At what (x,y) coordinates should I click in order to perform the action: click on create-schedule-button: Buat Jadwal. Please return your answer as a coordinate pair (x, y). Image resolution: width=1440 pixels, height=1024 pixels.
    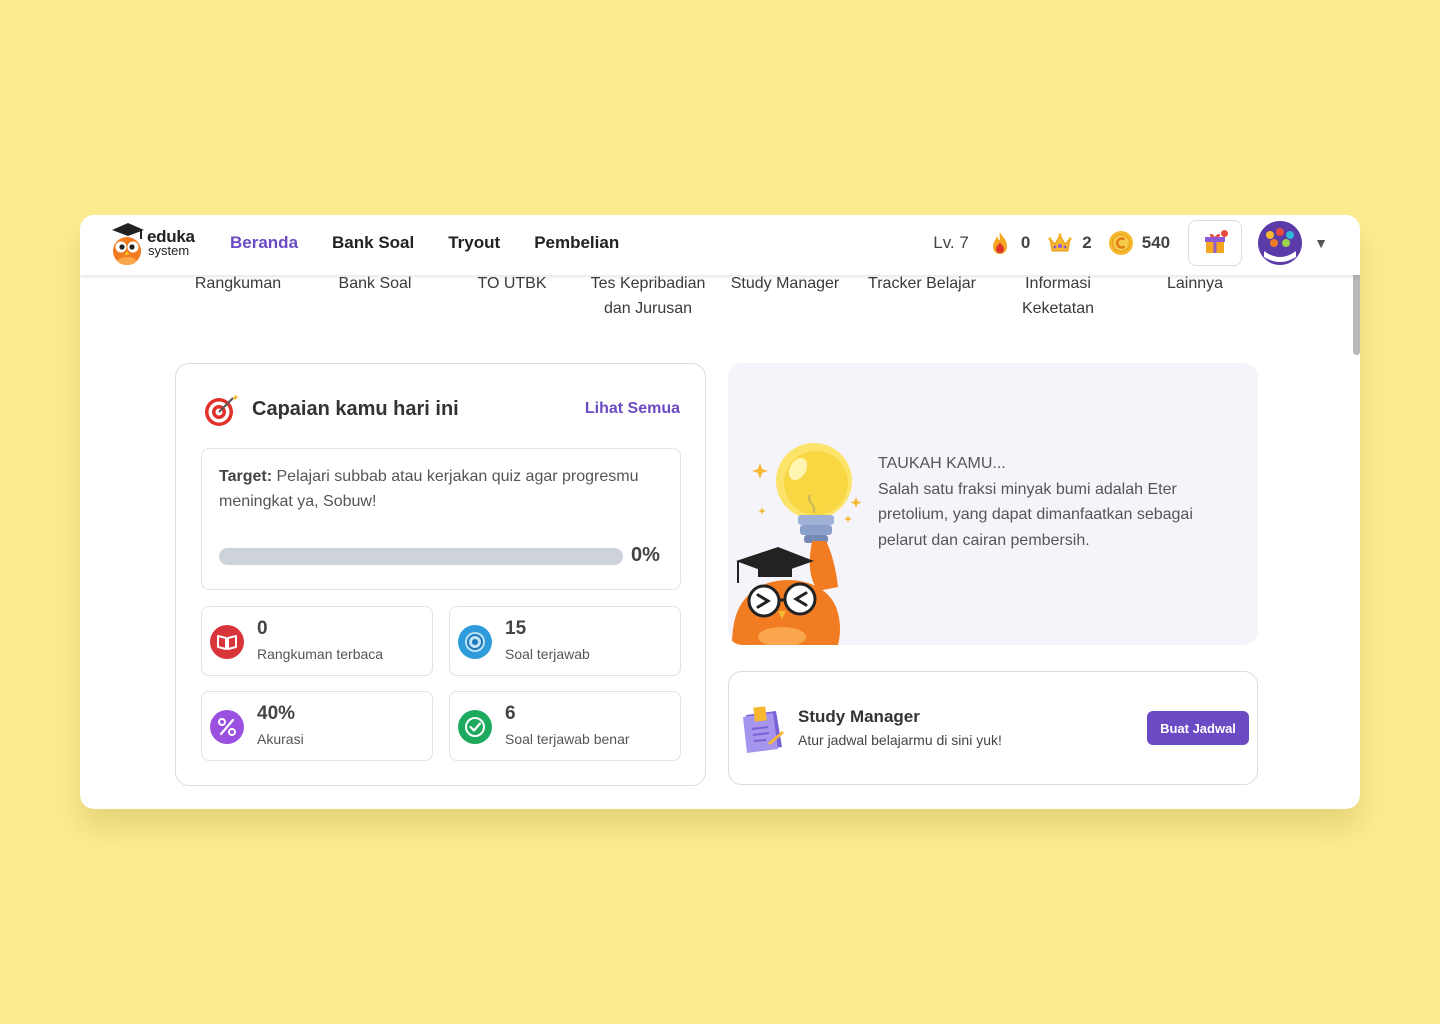
    Looking at the image, I should click on (1198, 728).